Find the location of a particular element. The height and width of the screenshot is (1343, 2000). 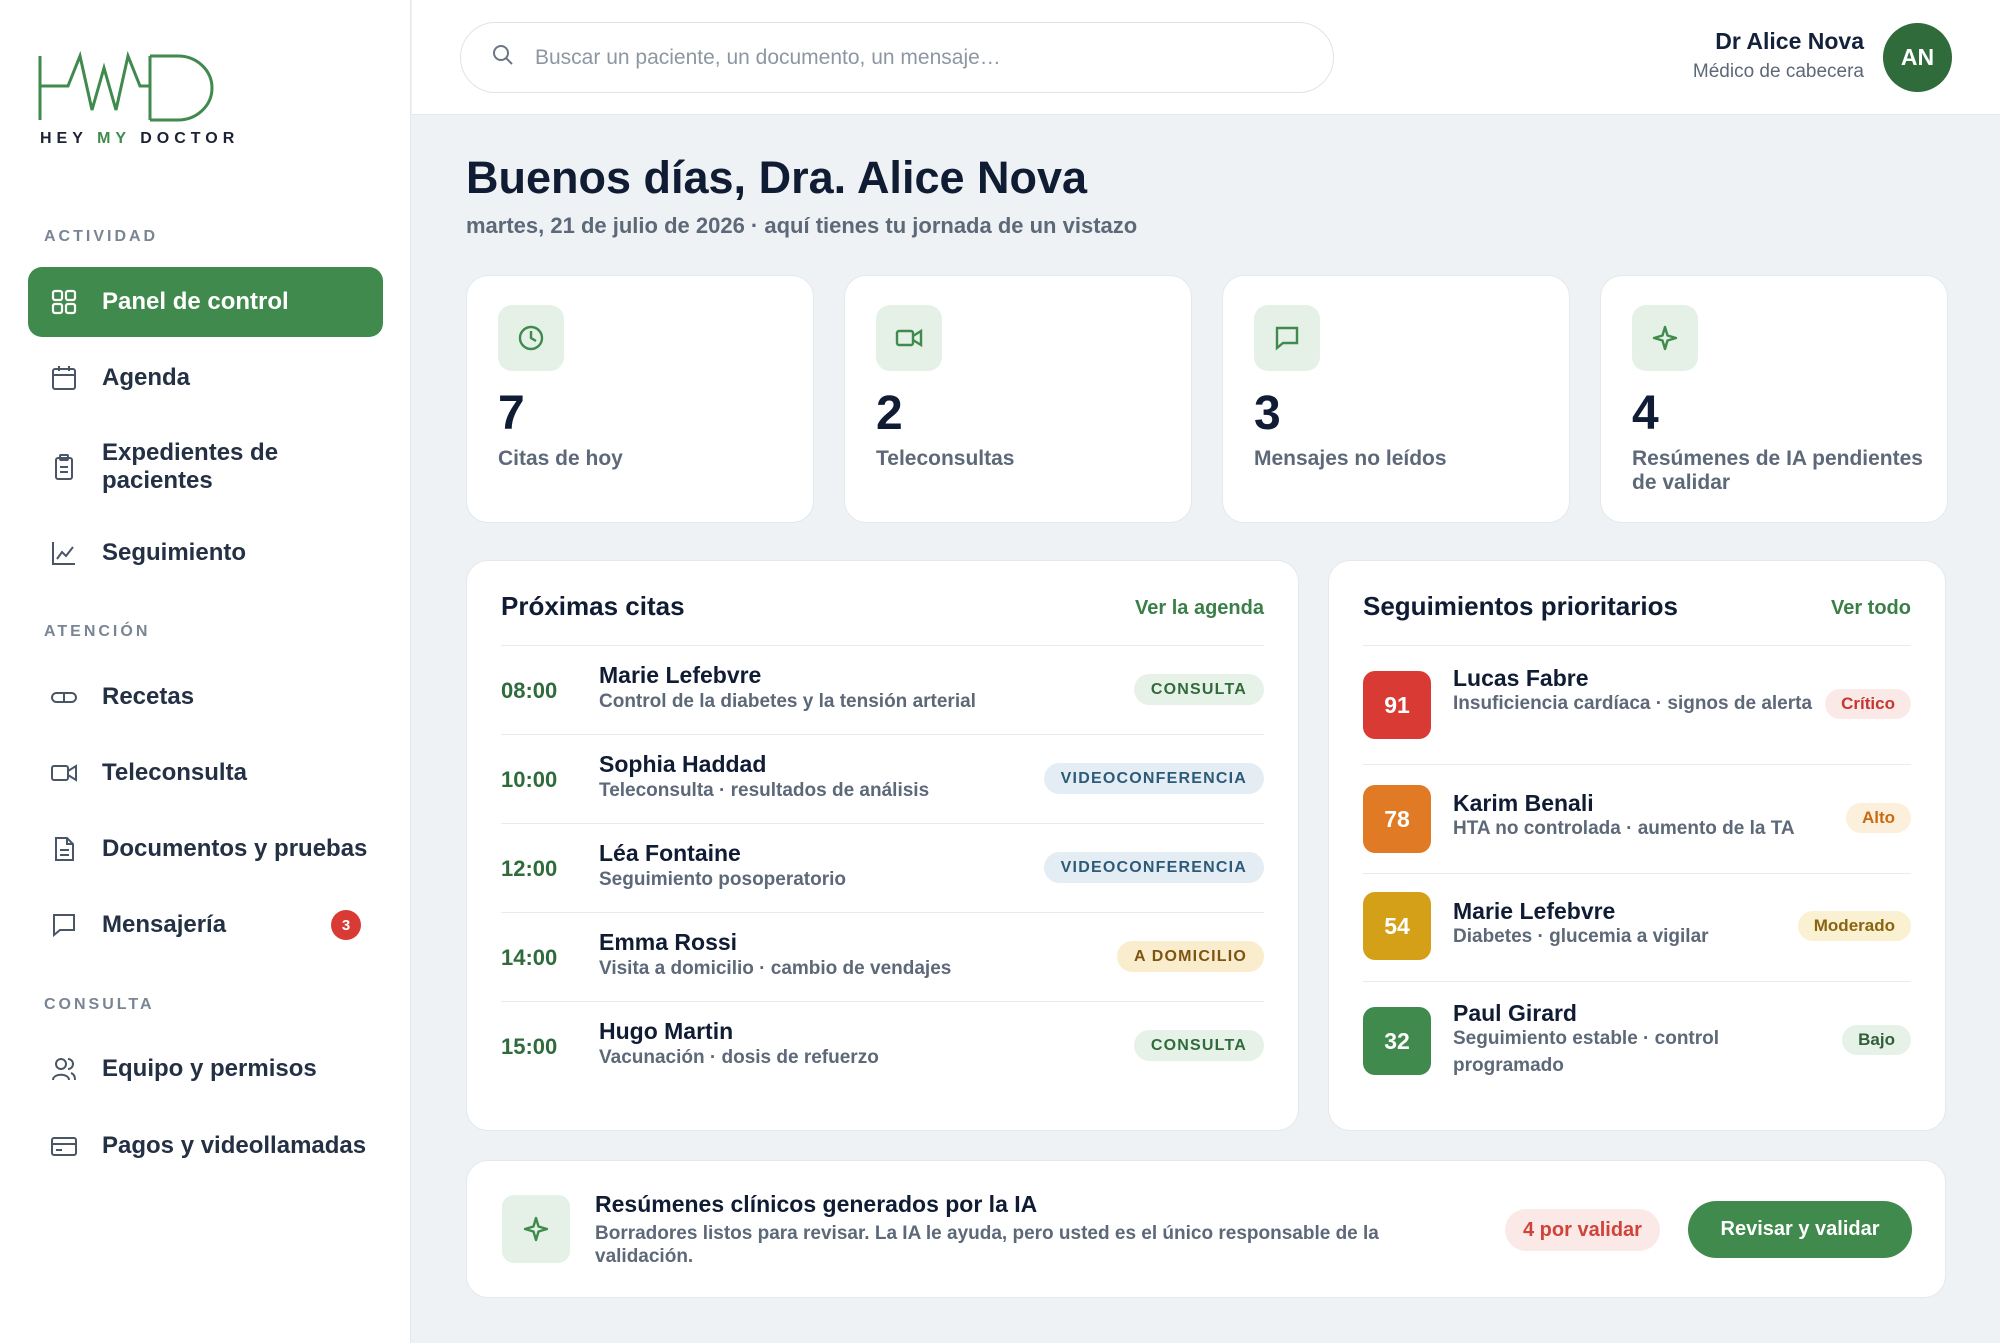

sidebar-item-recetas: Recetas is located at coordinates (205, 697).